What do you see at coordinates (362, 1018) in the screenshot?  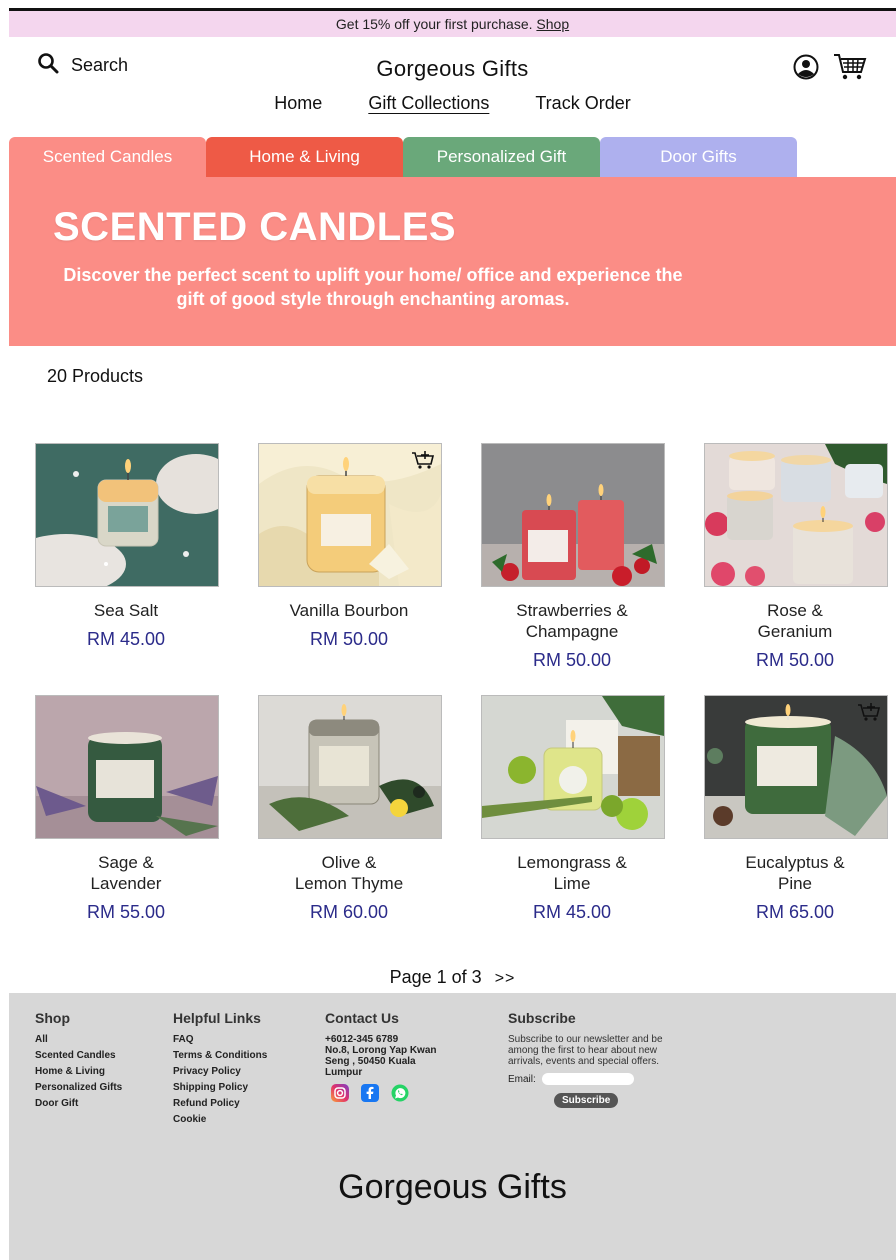 I see `footer-contact-heading: Contact Us` at bounding box center [362, 1018].